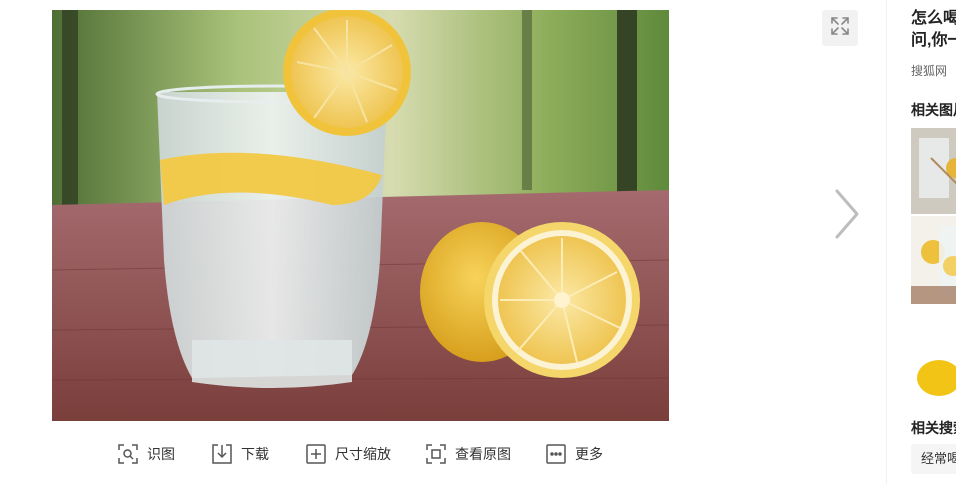 This screenshot has height=484, width=956. Describe the element at coordinates (222, 454) in the screenshot. I see `download-icon` at that location.